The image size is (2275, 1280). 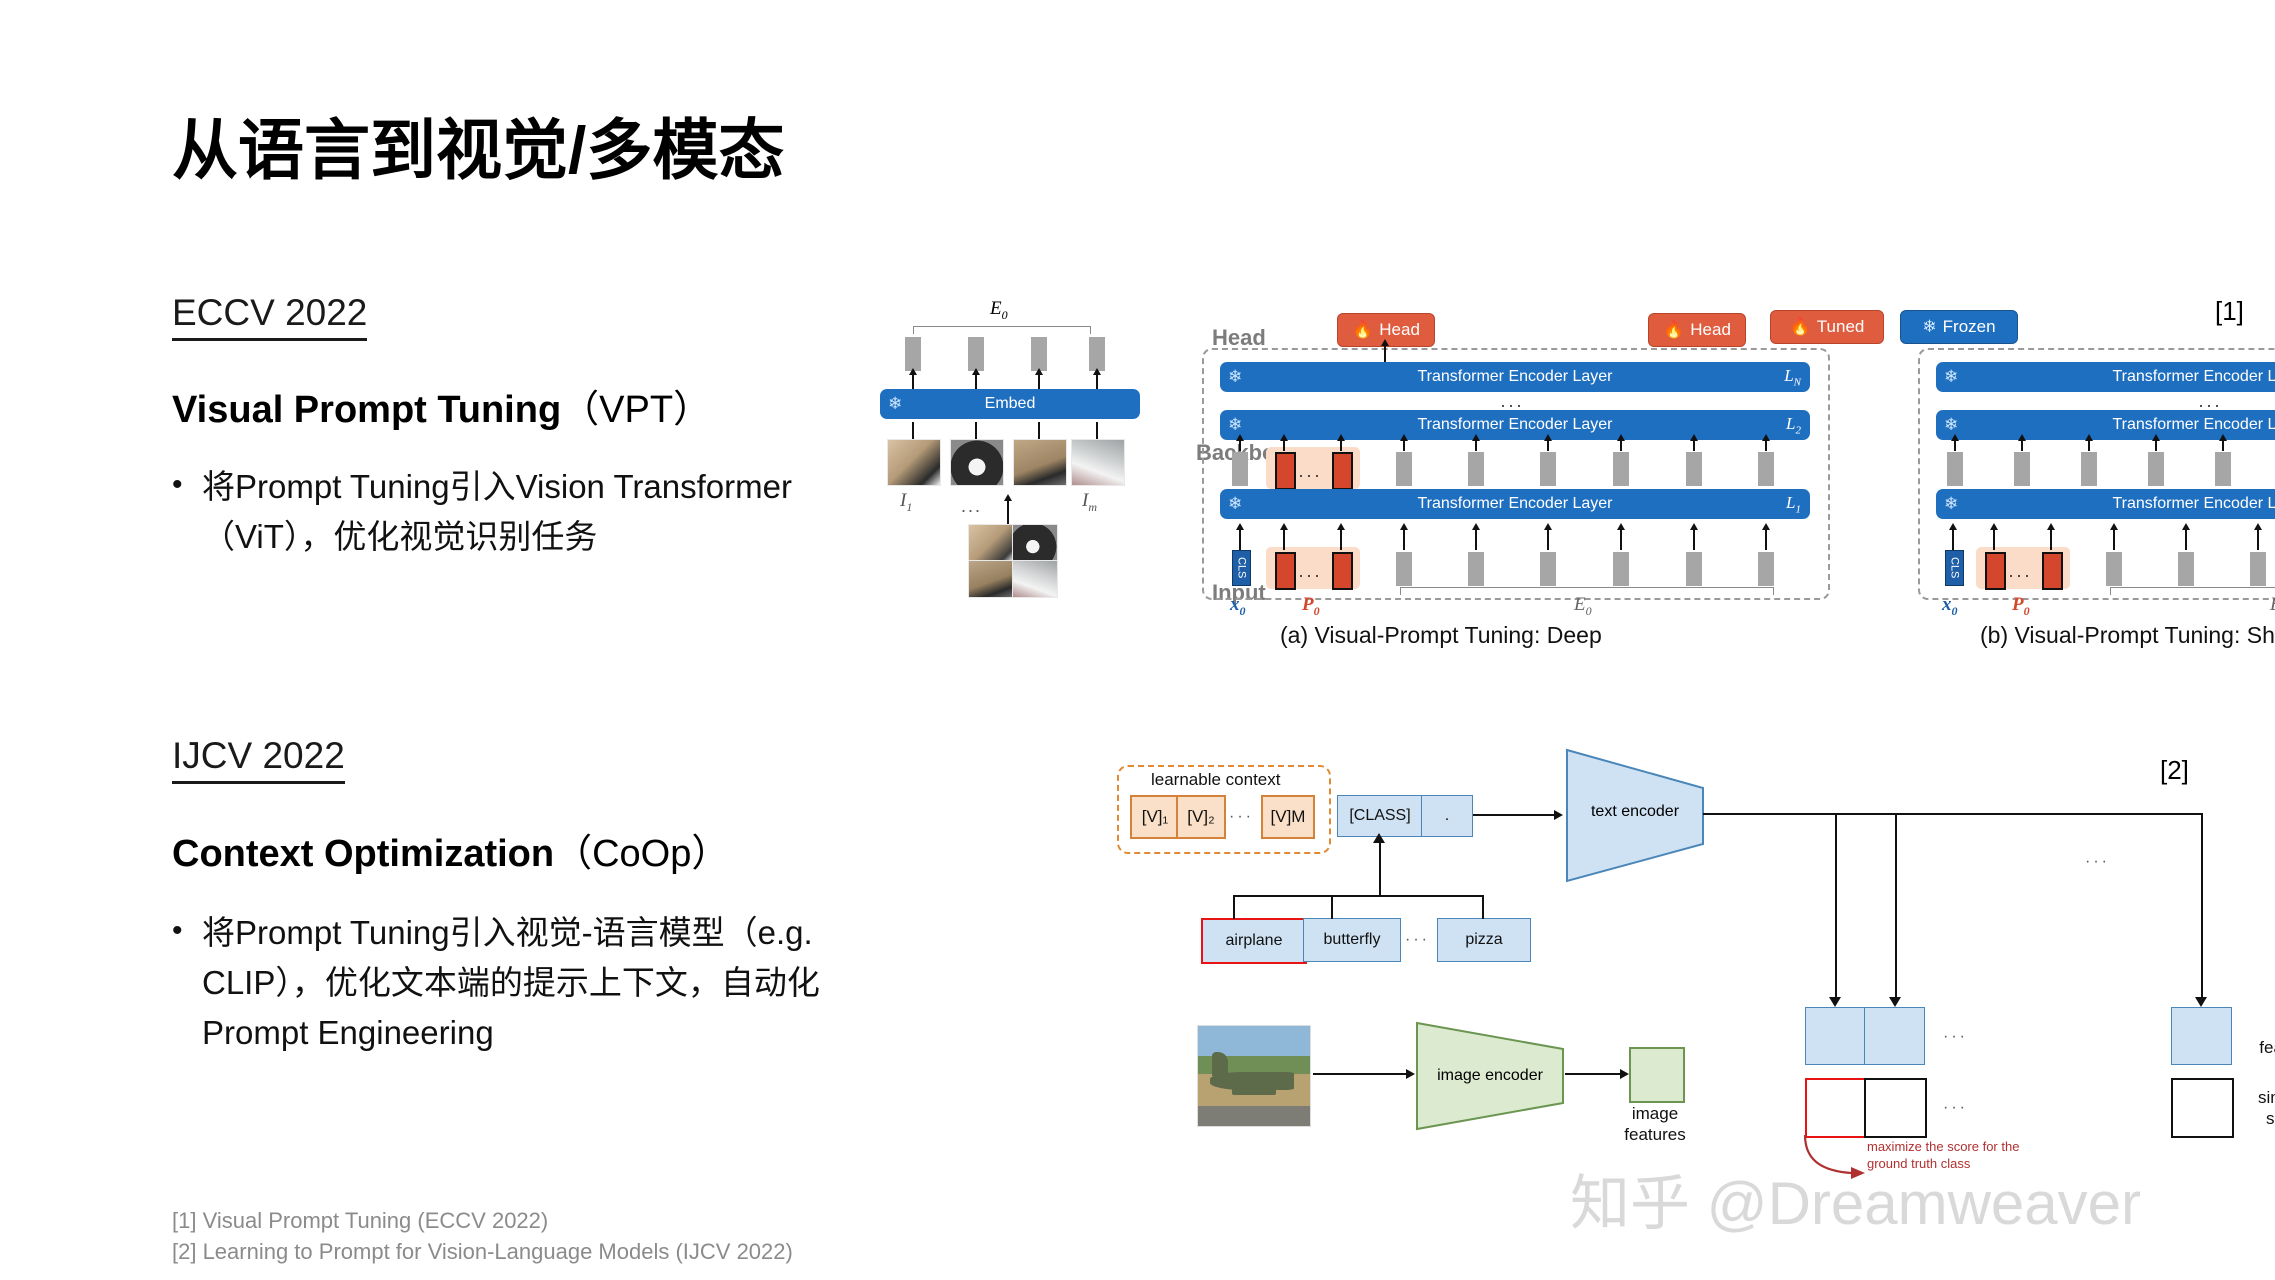 I want to click on shallow-input-prompt-token, so click(x=2052, y=571).